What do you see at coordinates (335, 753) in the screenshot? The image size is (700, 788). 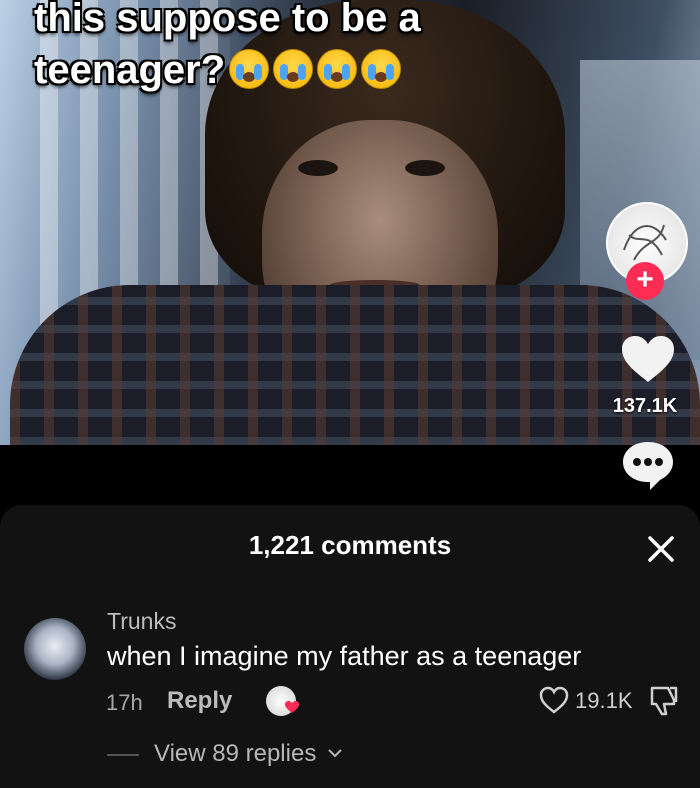 I see `chevron-down-icon` at bounding box center [335, 753].